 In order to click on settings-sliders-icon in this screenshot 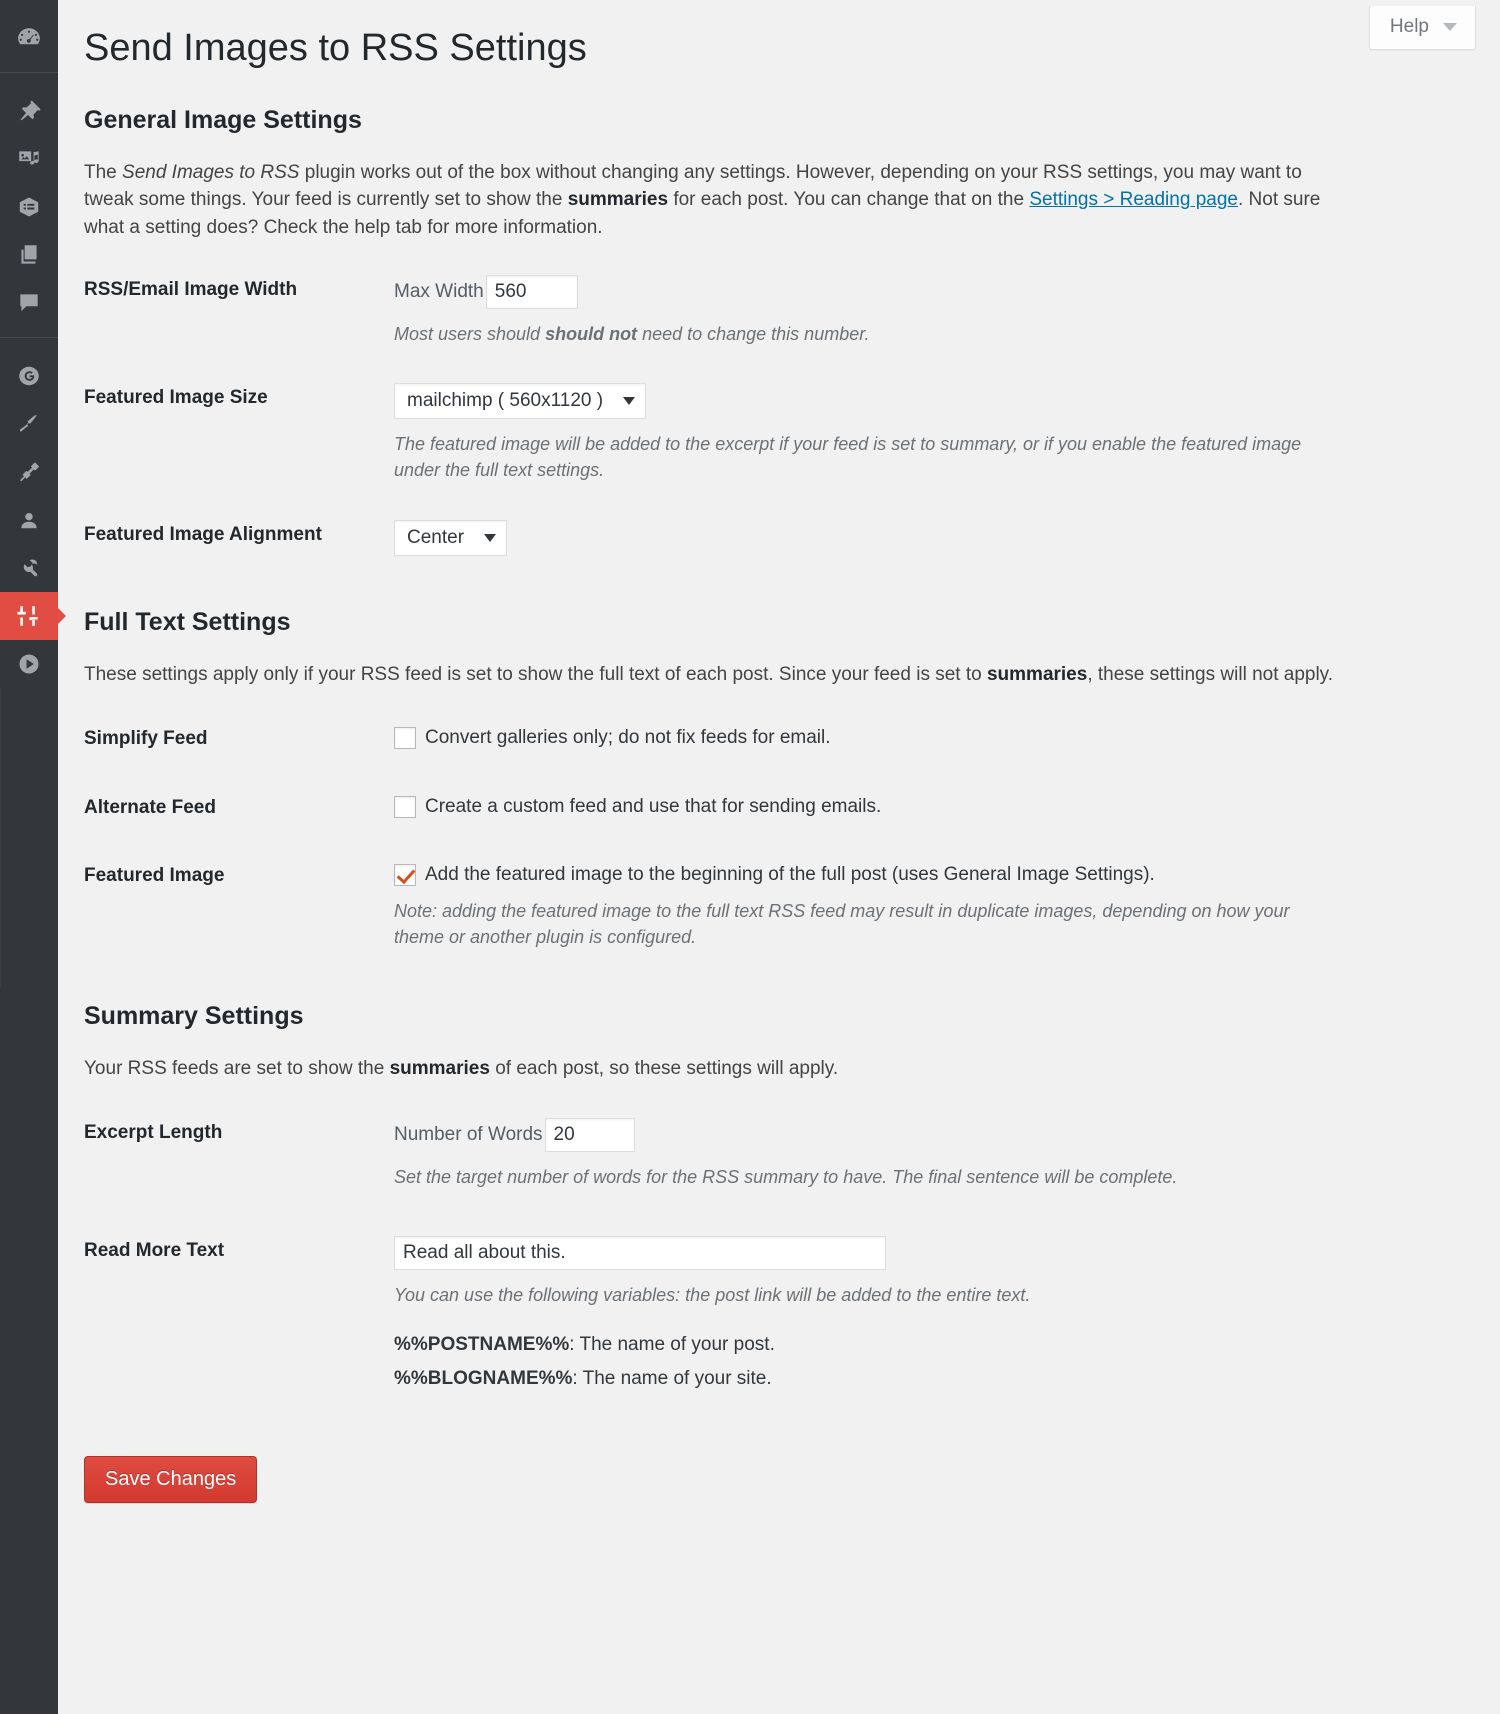, I will do `click(29, 616)`.